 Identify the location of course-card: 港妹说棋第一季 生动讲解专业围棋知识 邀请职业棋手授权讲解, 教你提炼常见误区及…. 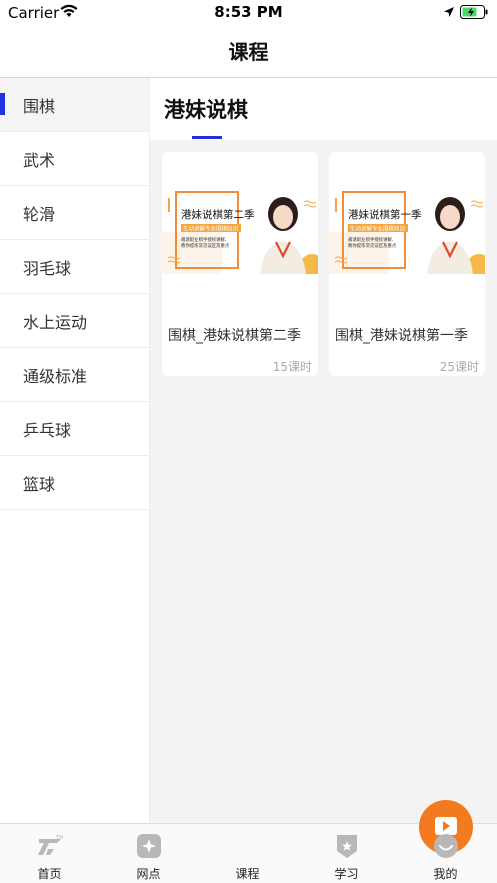
(407, 264).